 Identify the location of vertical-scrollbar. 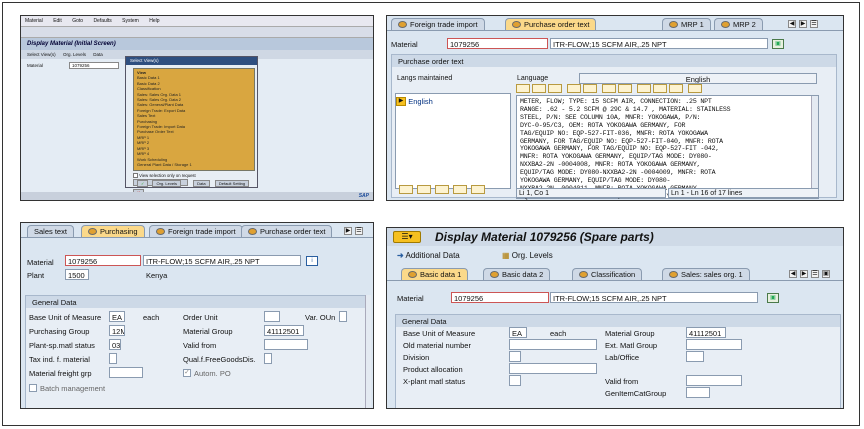
(368, 351).